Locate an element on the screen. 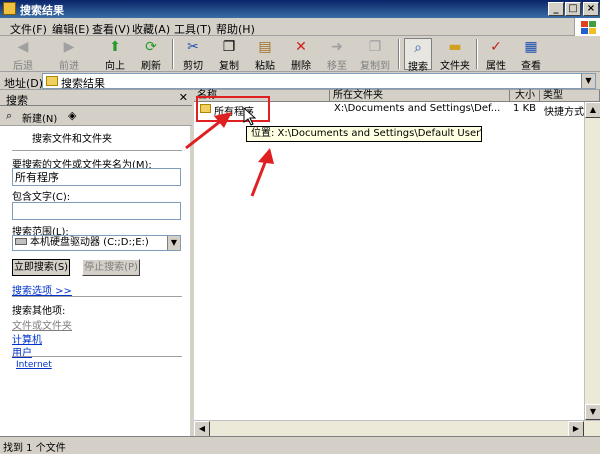  annotation-arrows is located at coordinates (229, 151).